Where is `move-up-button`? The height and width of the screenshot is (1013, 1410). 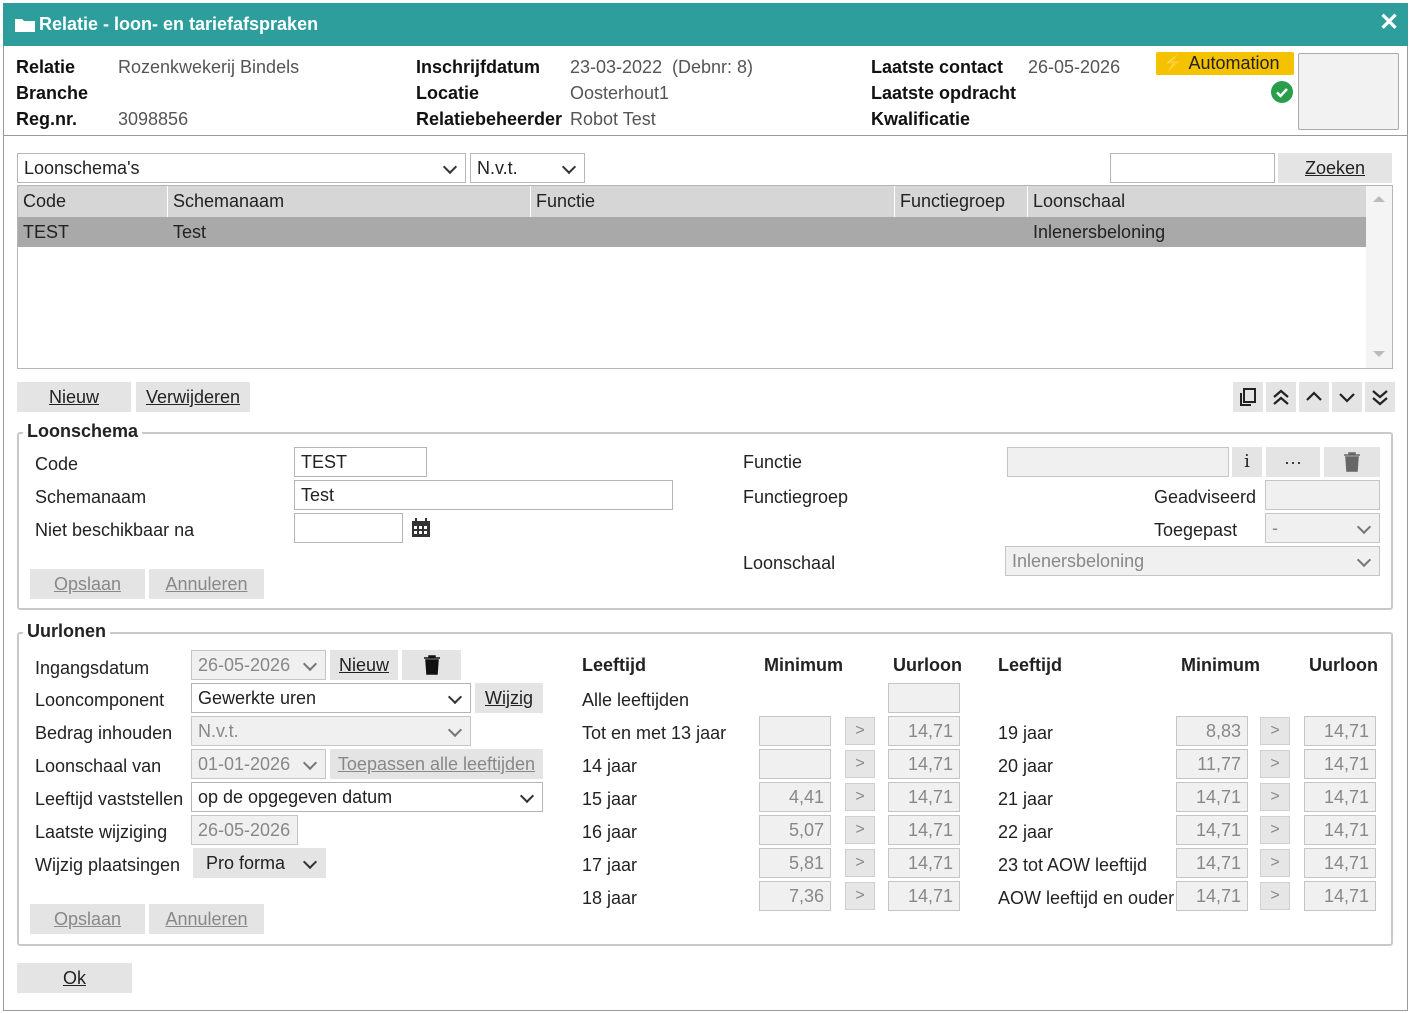 move-up-button is located at coordinates (1314, 397).